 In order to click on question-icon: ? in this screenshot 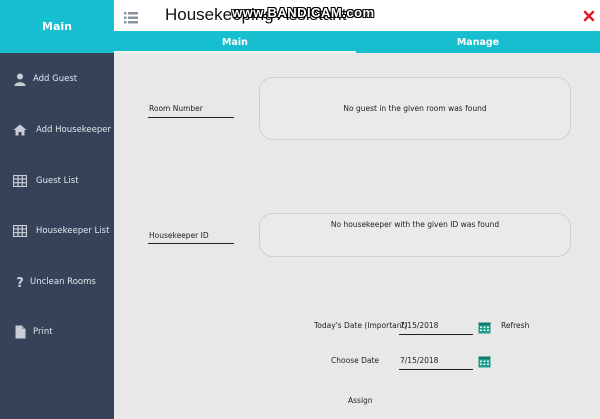, I will do `click(20, 282)`.